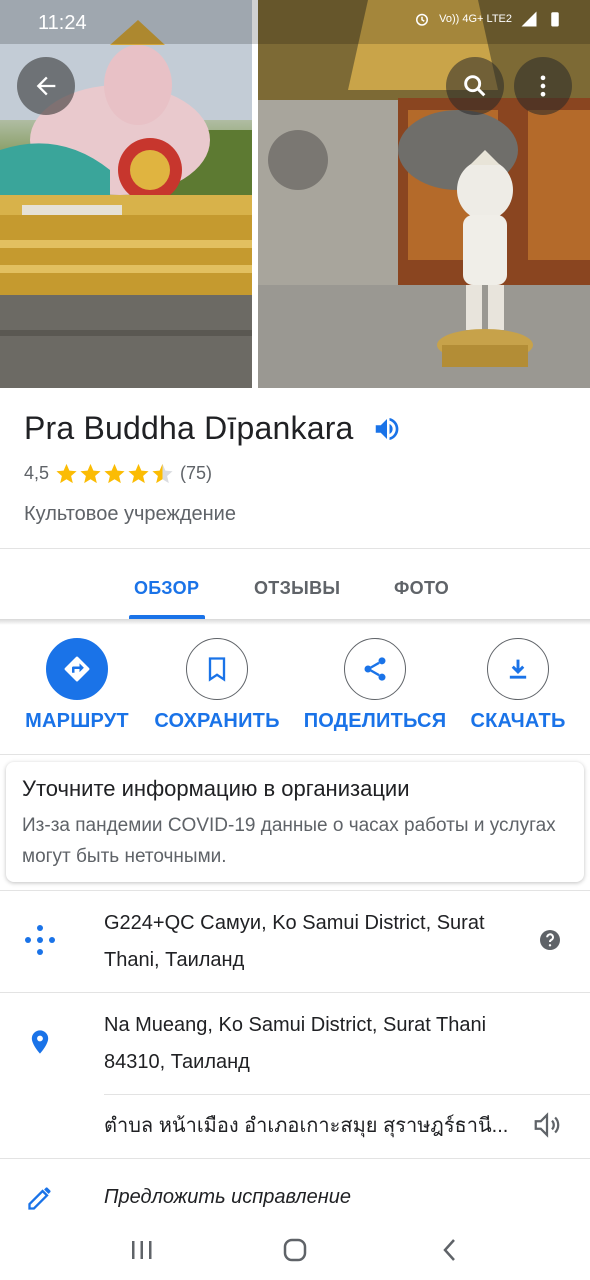  What do you see at coordinates (295, 622) in the screenshot?
I see `tabs-shadow` at bounding box center [295, 622].